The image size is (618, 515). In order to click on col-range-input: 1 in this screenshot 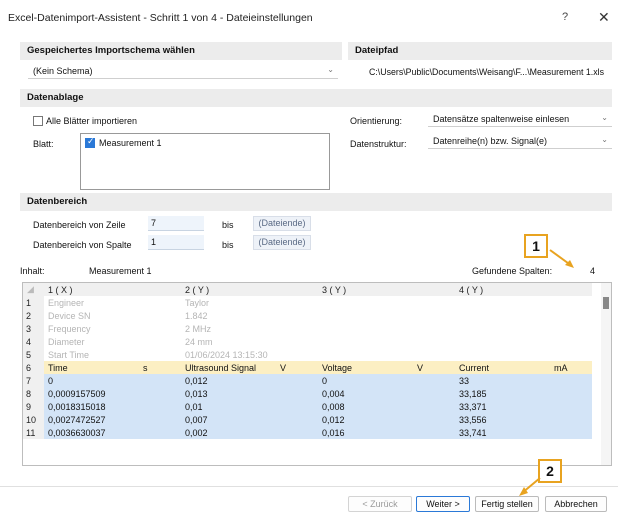, I will do `click(176, 242)`.